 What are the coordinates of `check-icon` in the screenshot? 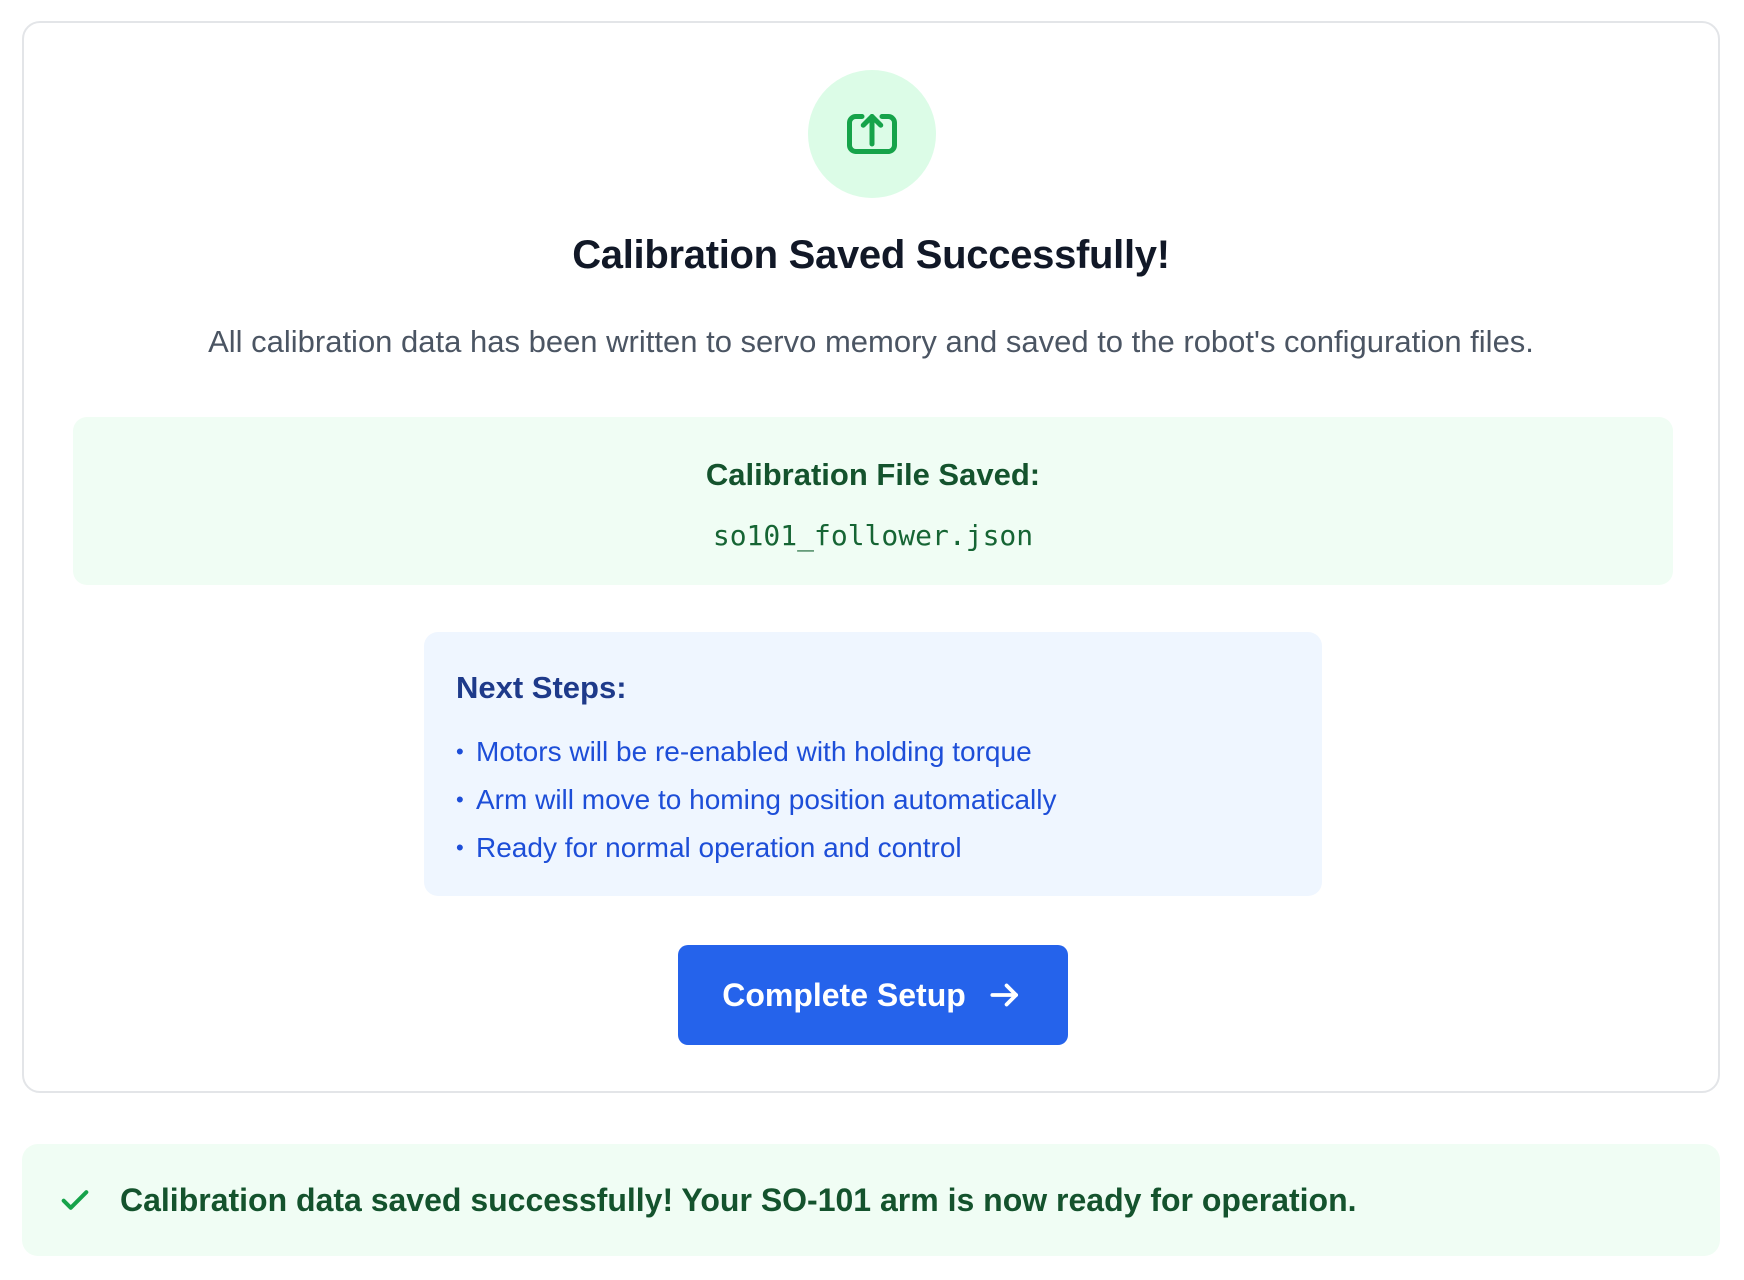 It's located at (75, 1200).